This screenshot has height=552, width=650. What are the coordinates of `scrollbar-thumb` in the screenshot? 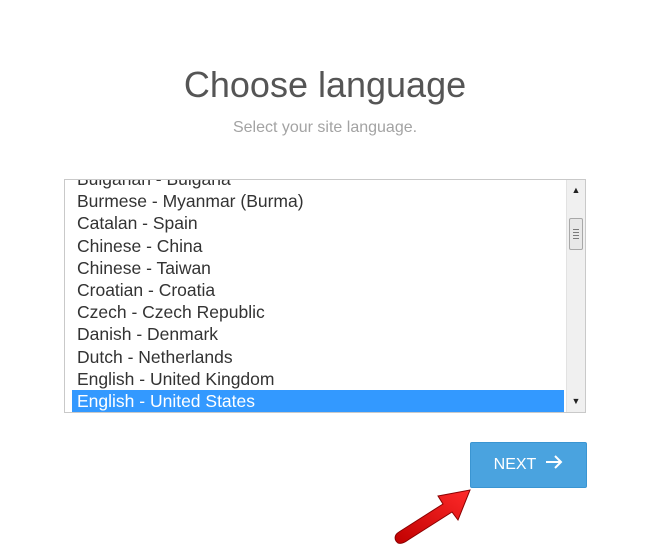 It's located at (576, 234).